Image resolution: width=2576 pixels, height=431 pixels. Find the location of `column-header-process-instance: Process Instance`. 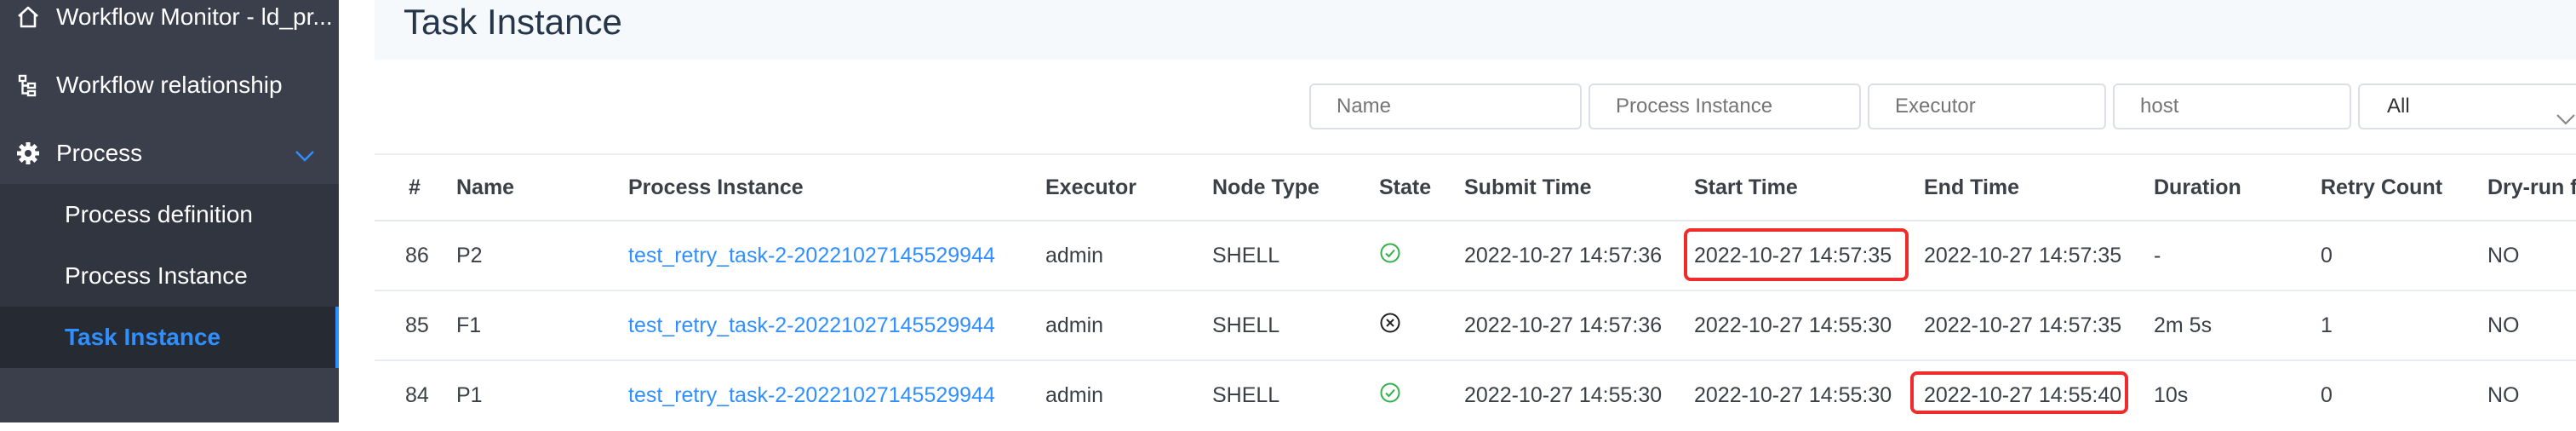

column-header-process-instance: Process Instance is located at coordinates (716, 187).